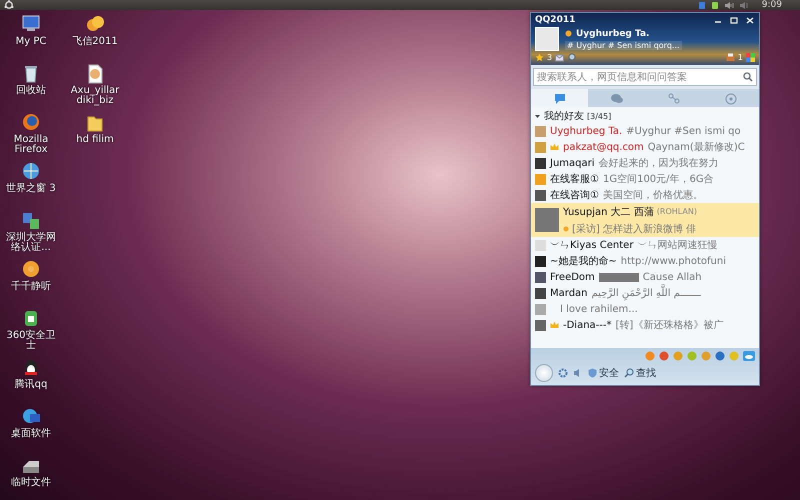 The image size is (800, 500). What do you see at coordinates (555, 20) in the screenshot?
I see `window-title: QQ2011` at bounding box center [555, 20].